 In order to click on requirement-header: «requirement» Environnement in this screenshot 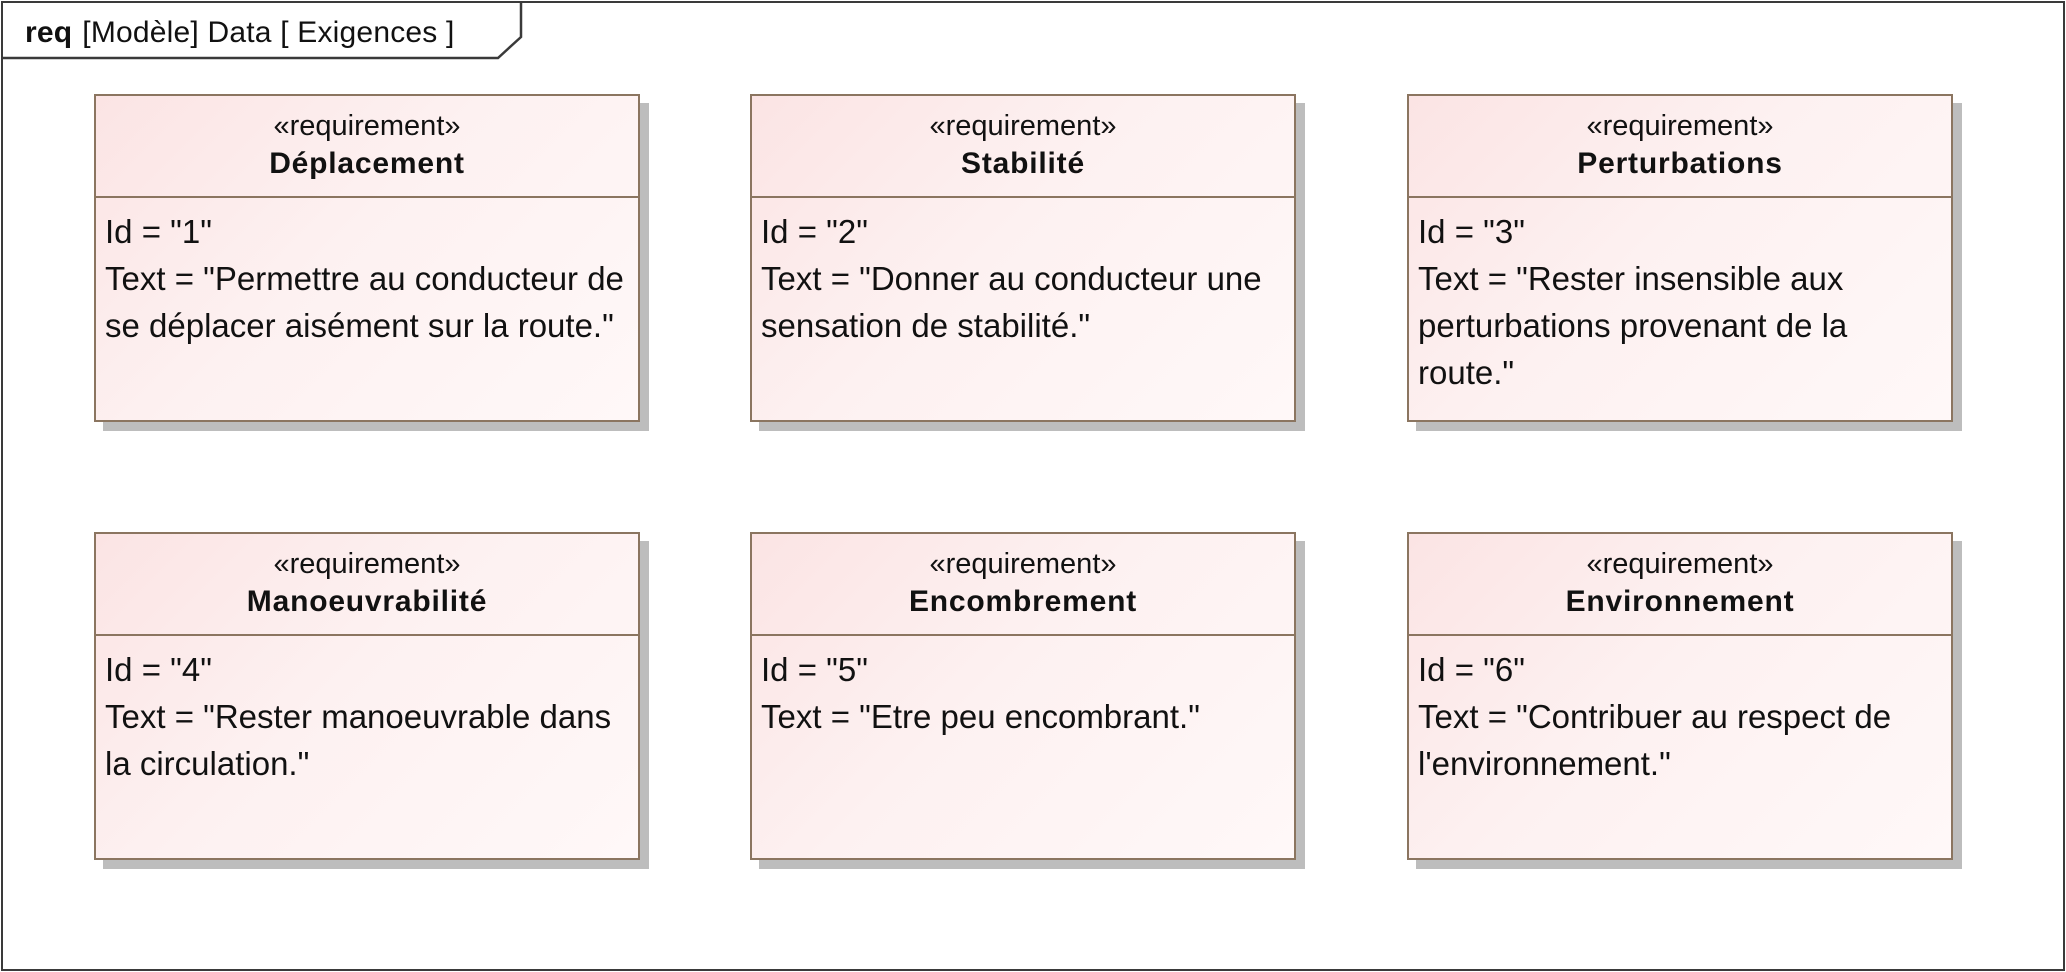, I will do `click(1680, 585)`.